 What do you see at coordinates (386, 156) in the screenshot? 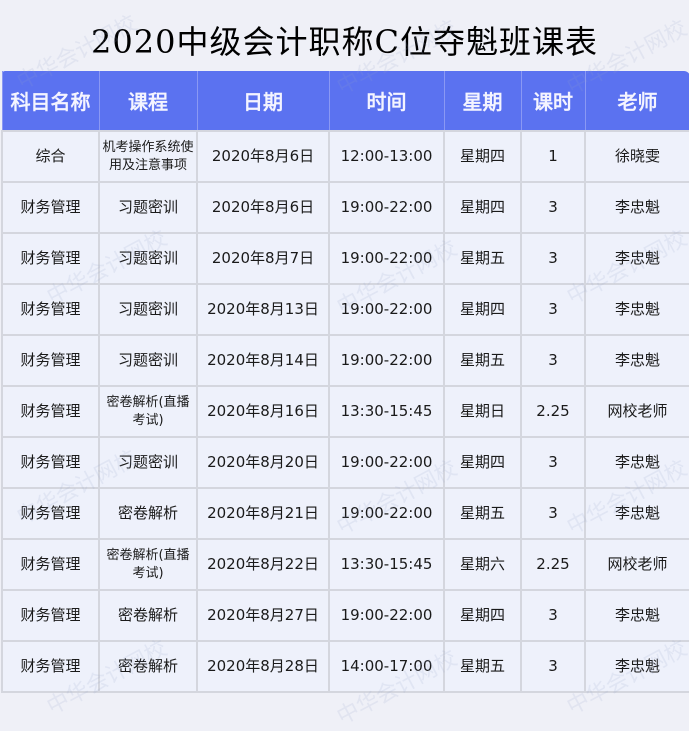
I see `cell-time: 12:00-13:00` at bounding box center [386, 156].